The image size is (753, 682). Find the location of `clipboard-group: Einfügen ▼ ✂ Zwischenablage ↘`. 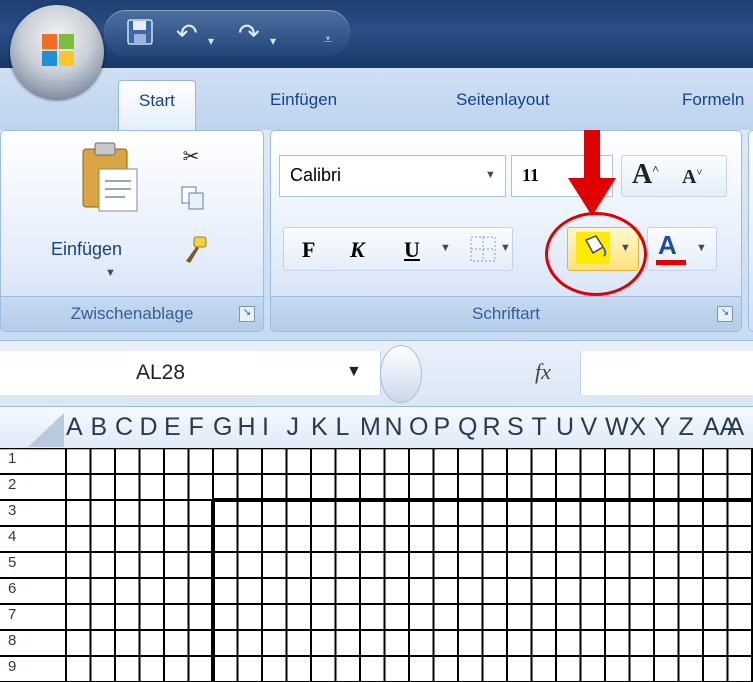

clipboard-group: Einfügen ▼ ✂ Zwischenablage ↘ is located at coordinates (132, 231).